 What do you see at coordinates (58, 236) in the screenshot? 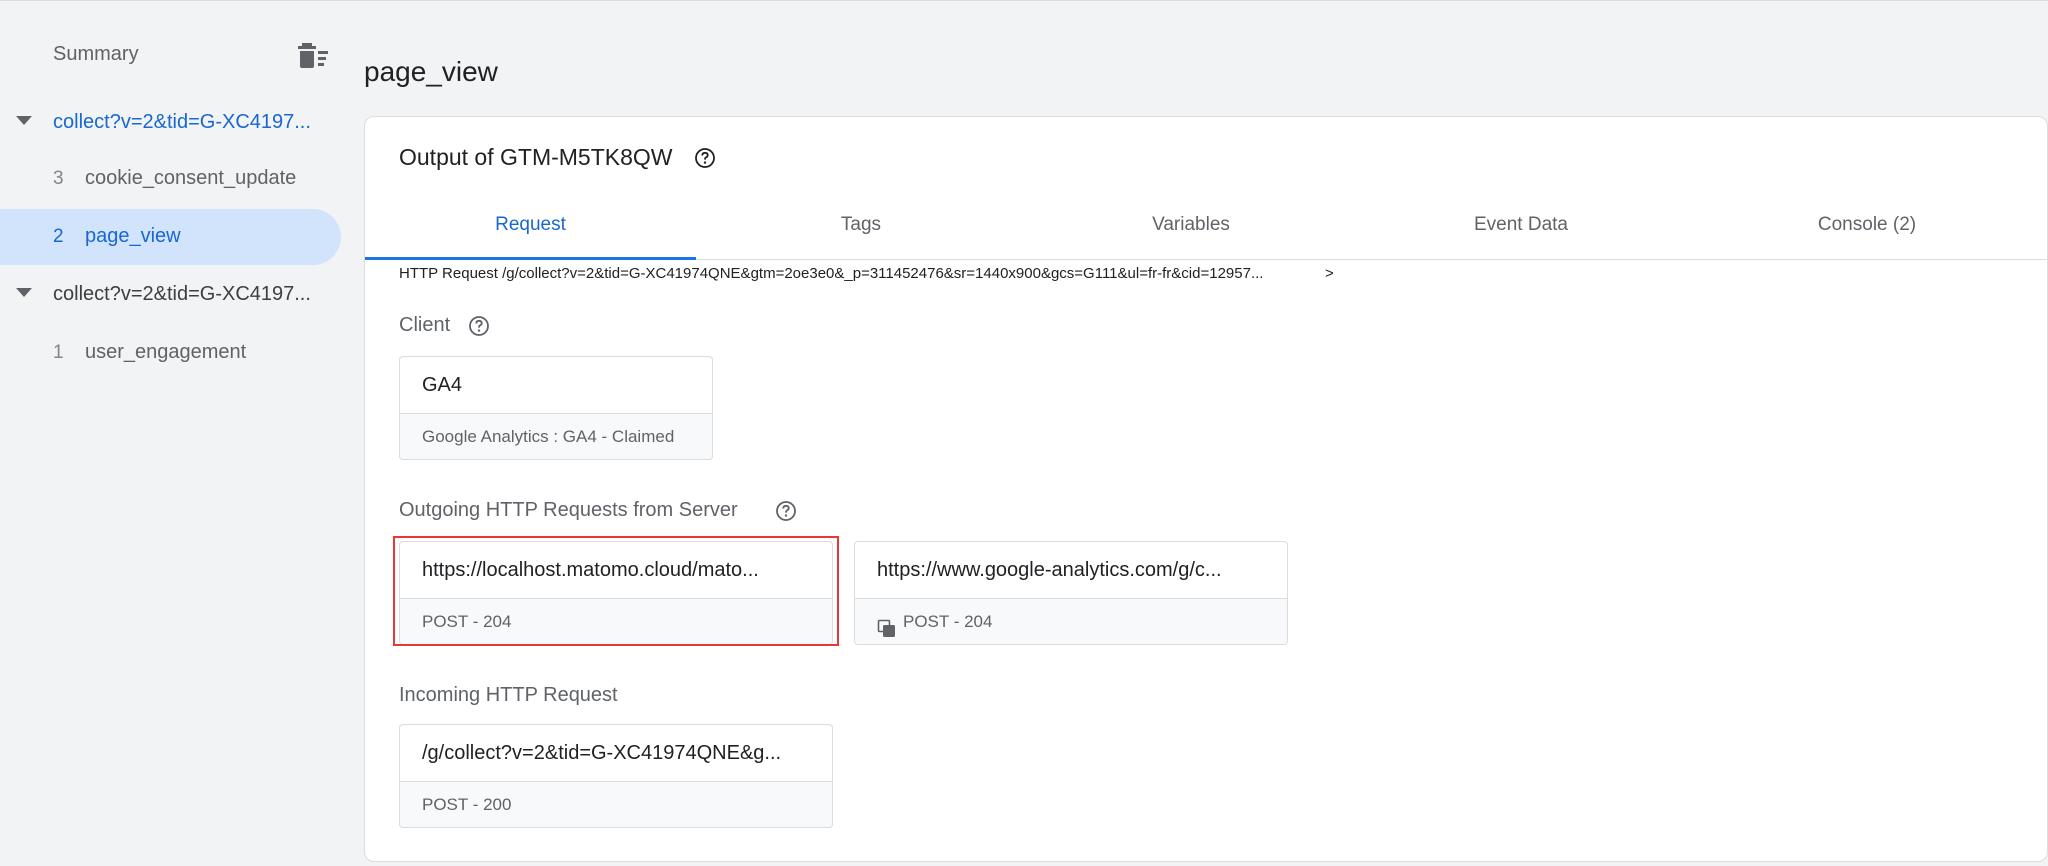
I see `event-number: 2` at bounding box center [58, 236].